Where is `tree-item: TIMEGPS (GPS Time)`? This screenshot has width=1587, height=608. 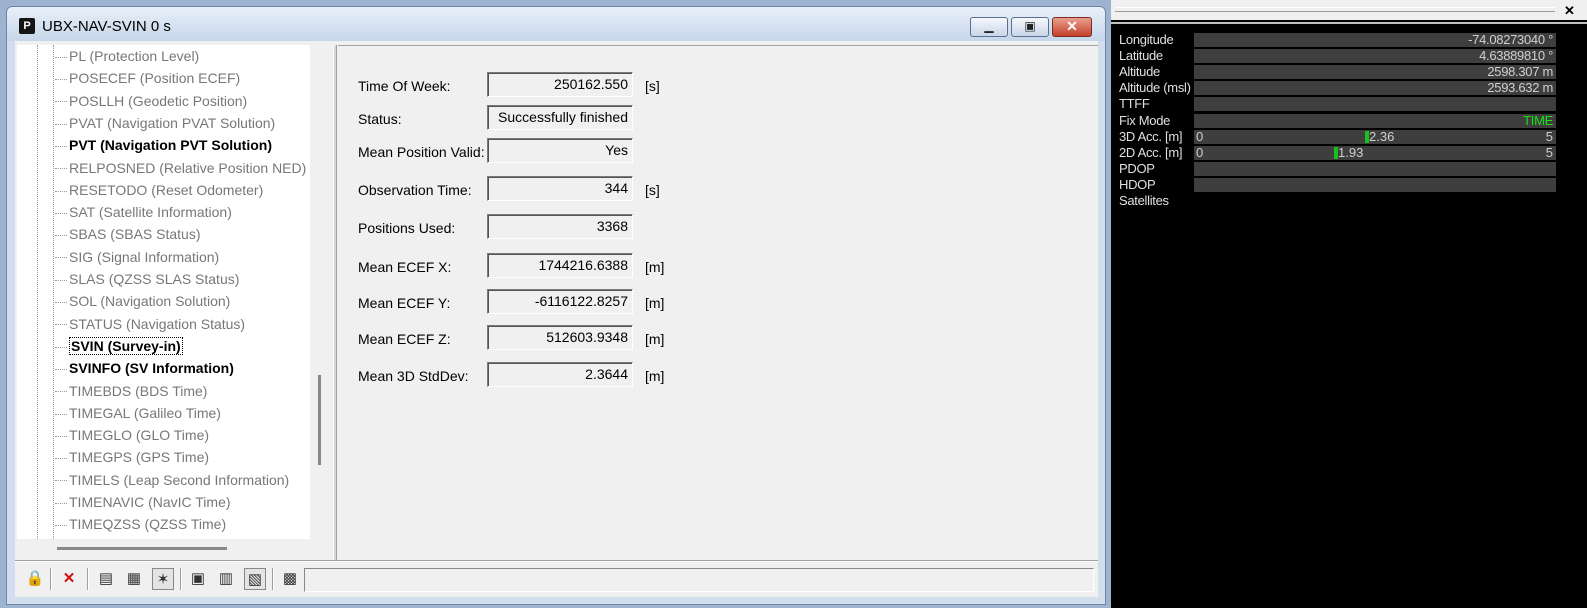 tree-item: TIMEGPS (GPS Time) is located at coordinates (132, 457).